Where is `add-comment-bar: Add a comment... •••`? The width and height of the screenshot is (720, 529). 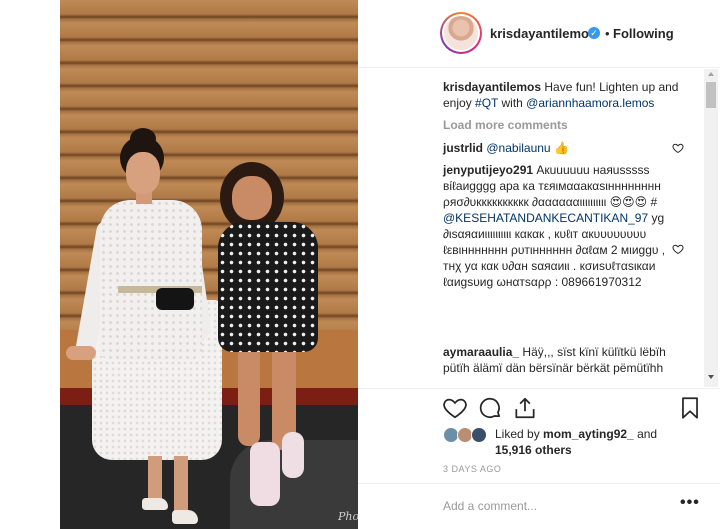
add-comment-bar: Add a comment... ••• is located at coordinates (539, 506).